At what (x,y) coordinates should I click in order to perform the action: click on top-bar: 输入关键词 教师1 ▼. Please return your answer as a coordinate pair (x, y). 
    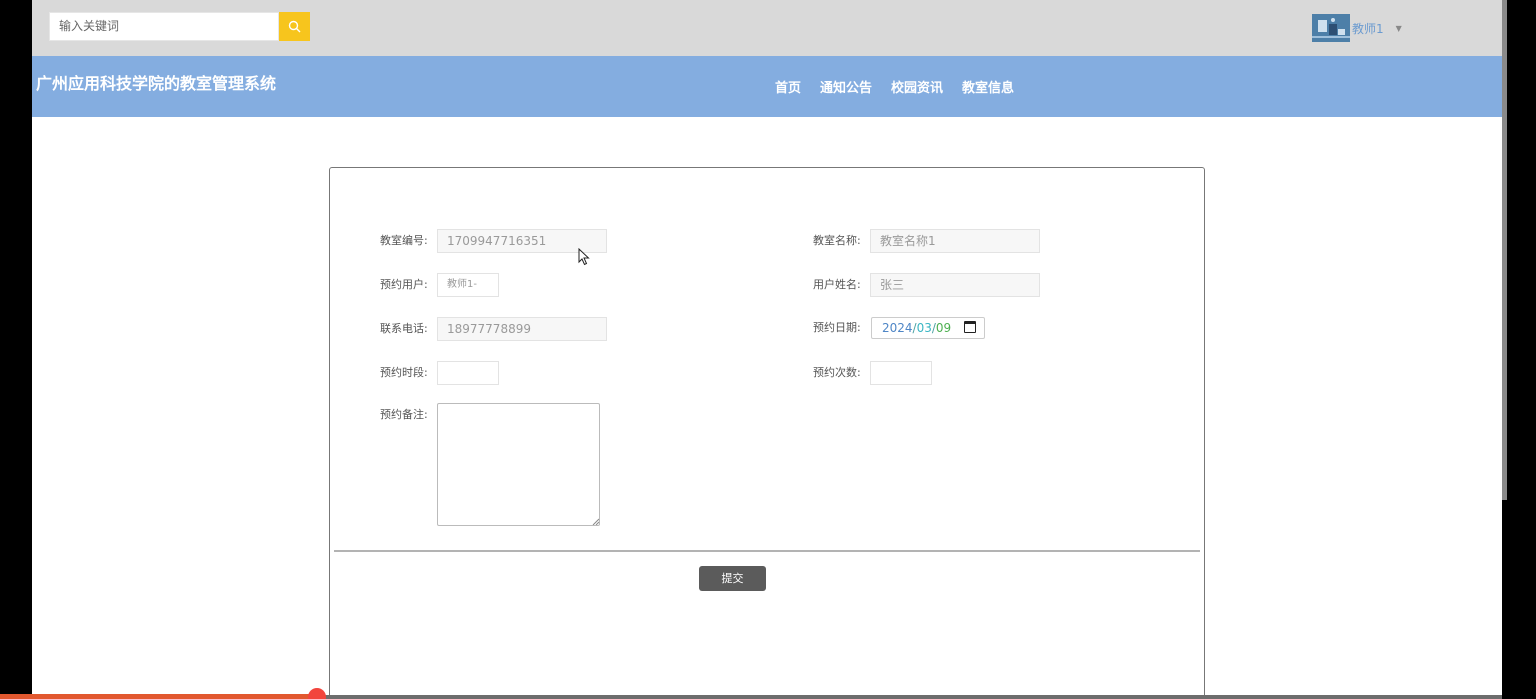
    Looking at the image, I should click on (767, 28).